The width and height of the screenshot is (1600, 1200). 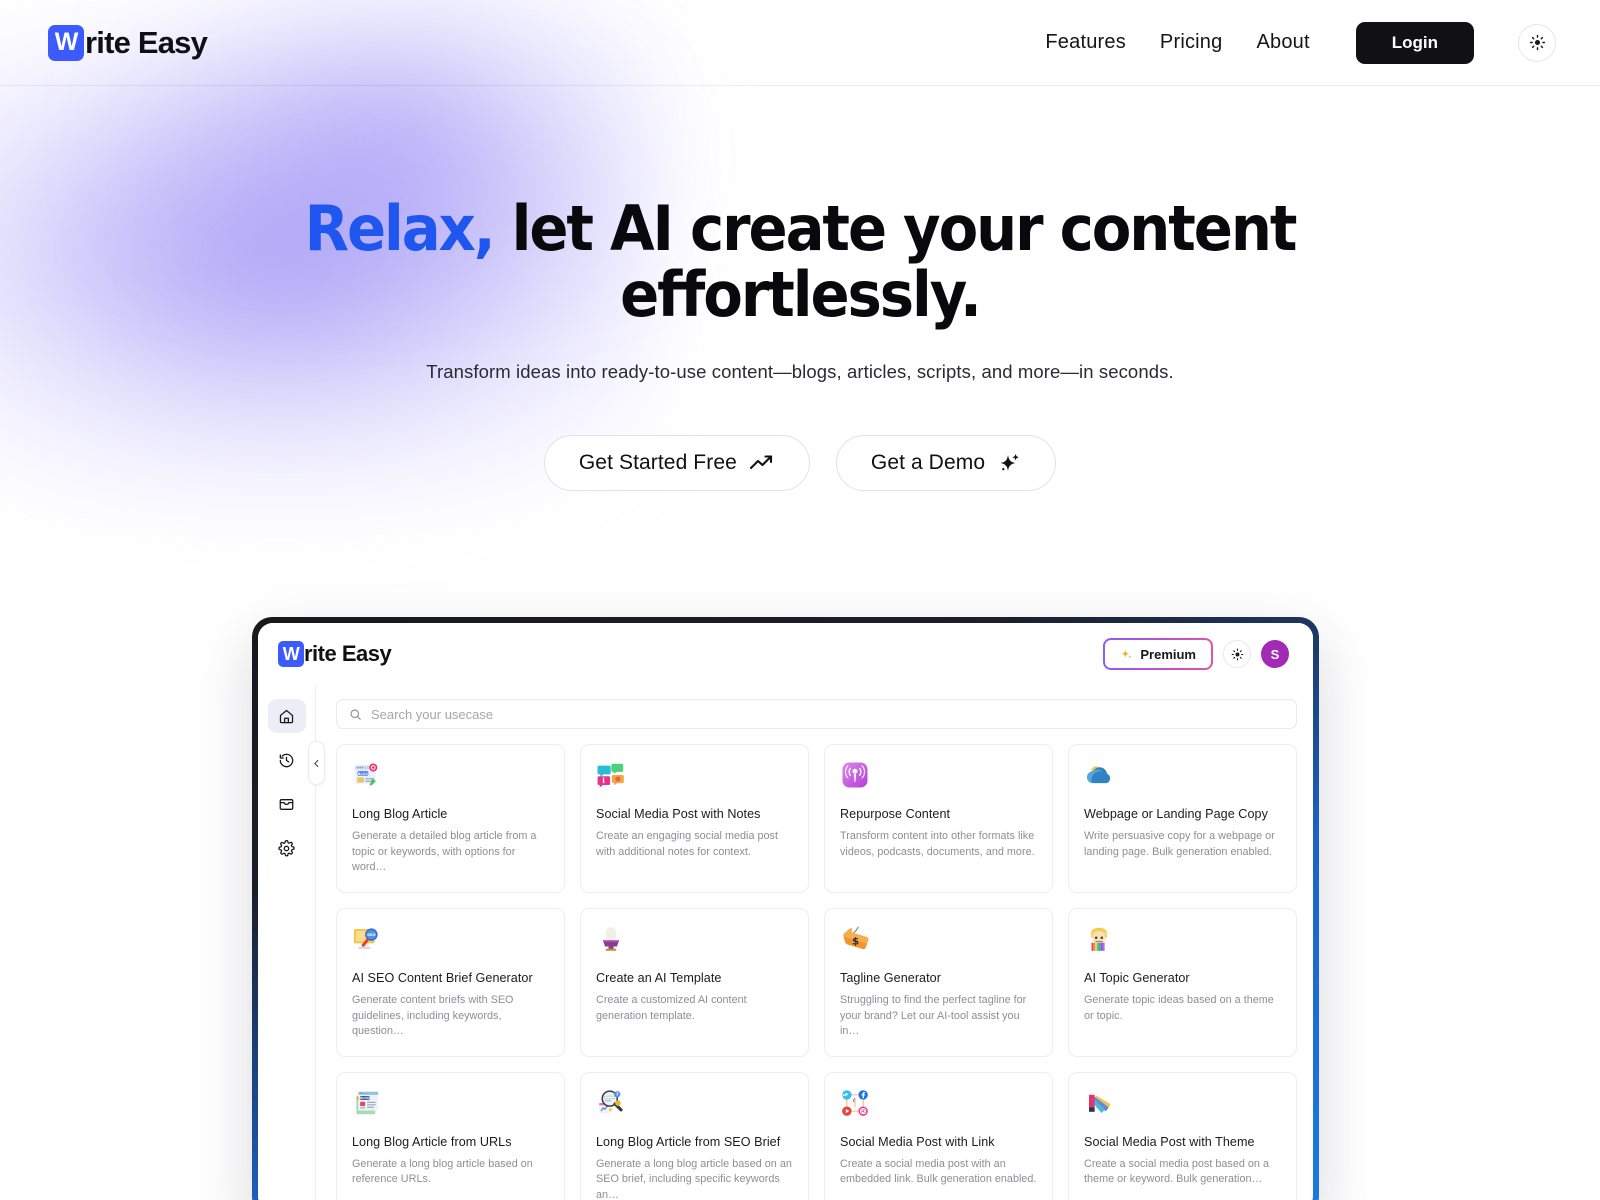 What do you see at coordinates (1137, 977) in the screenshot?
I see `usecase-card-title: AI Topic Generator` at bounding box center [1137, 977].